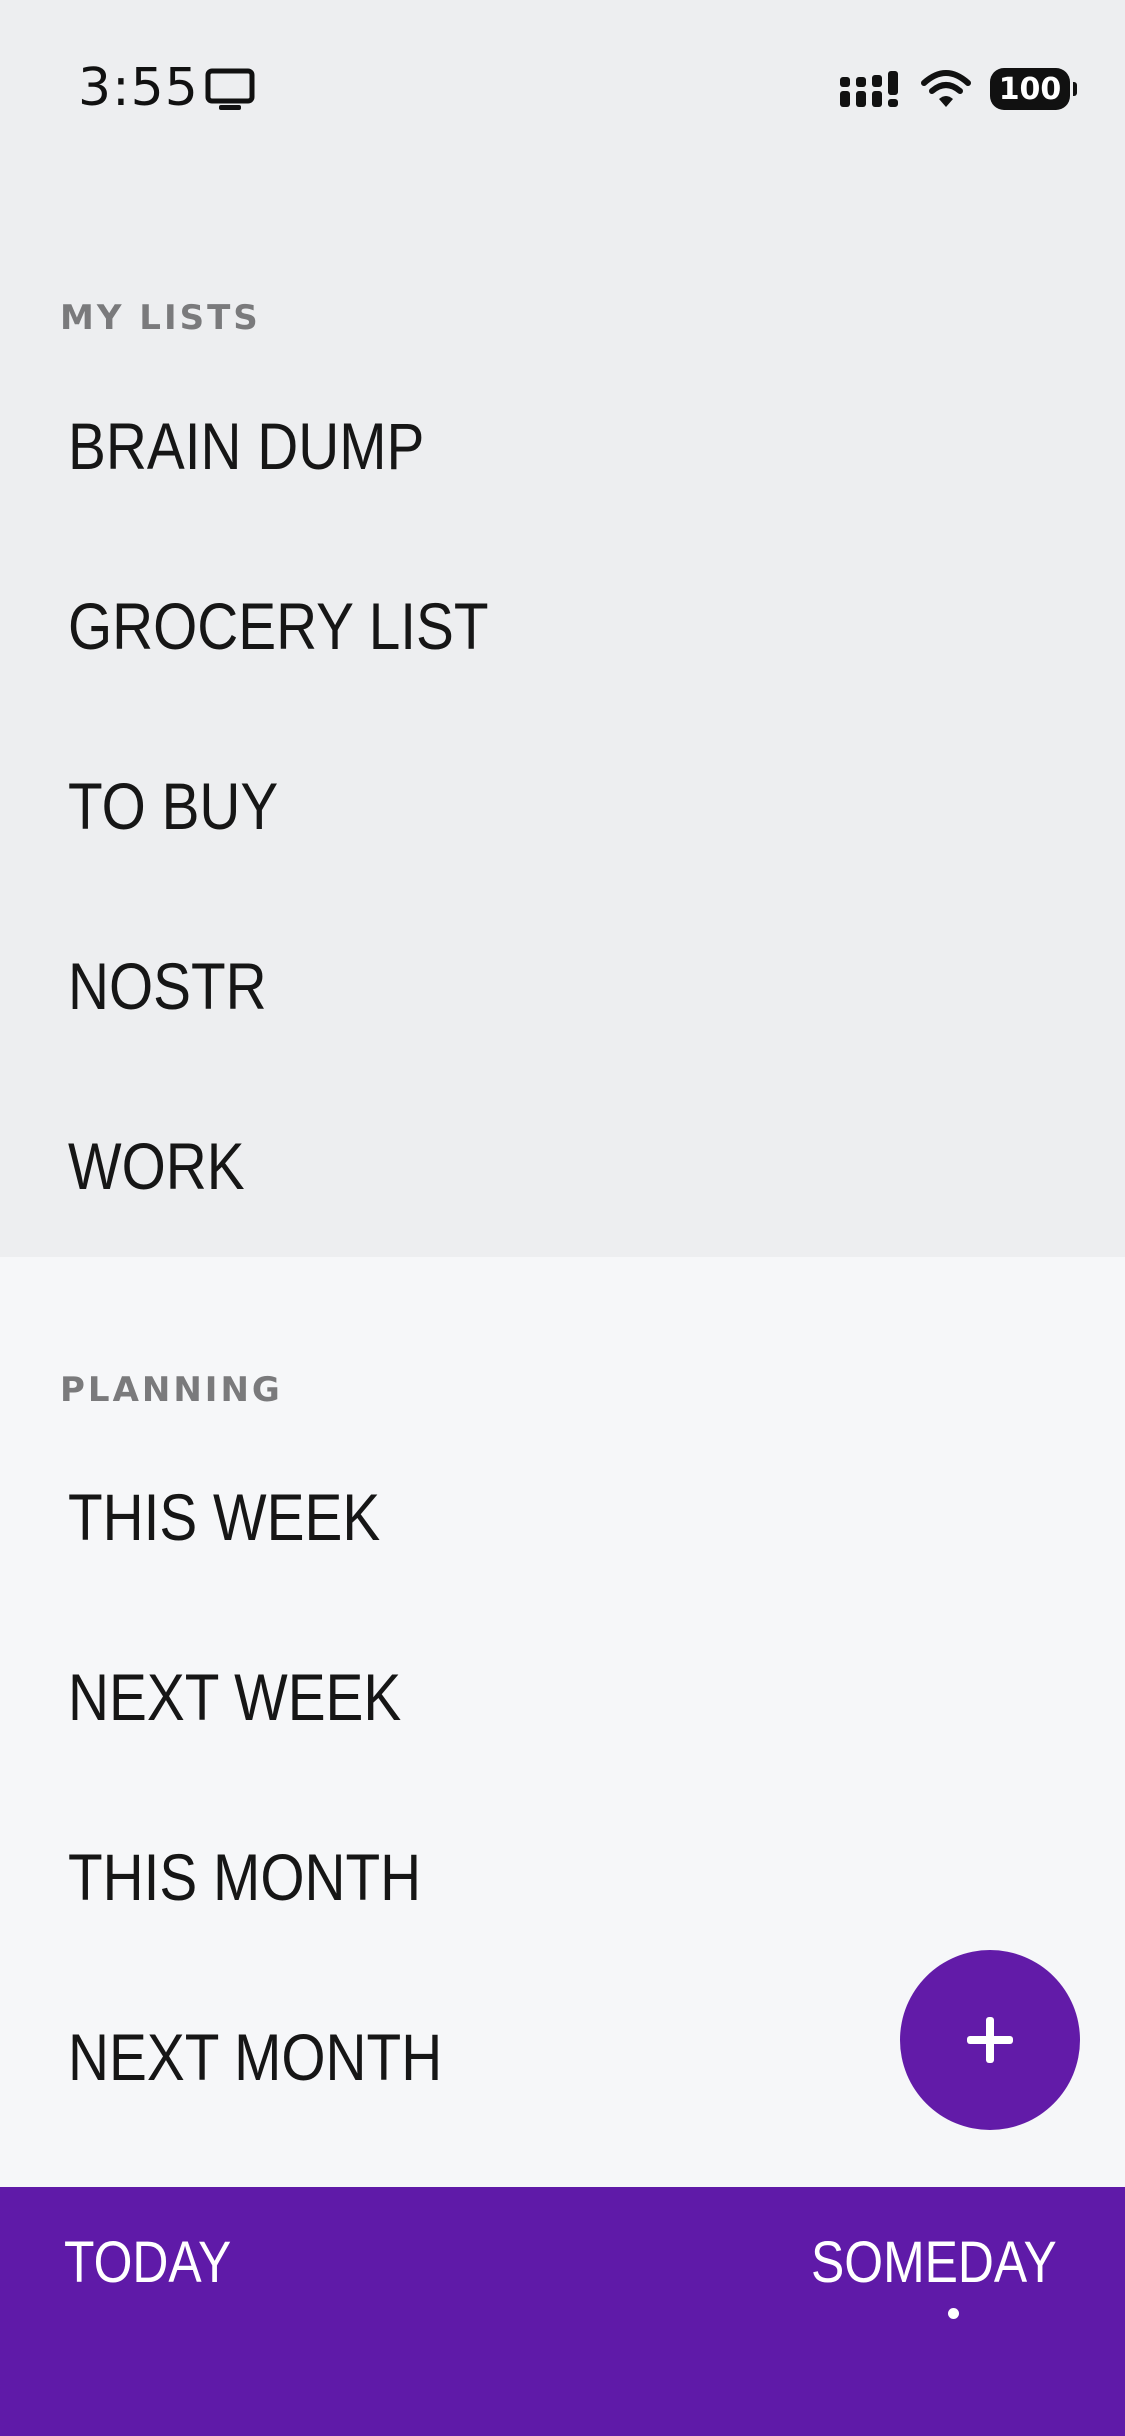 This screenshot has width=1125, height=2436. I want to click on add-list-button, so click(990, 2040).